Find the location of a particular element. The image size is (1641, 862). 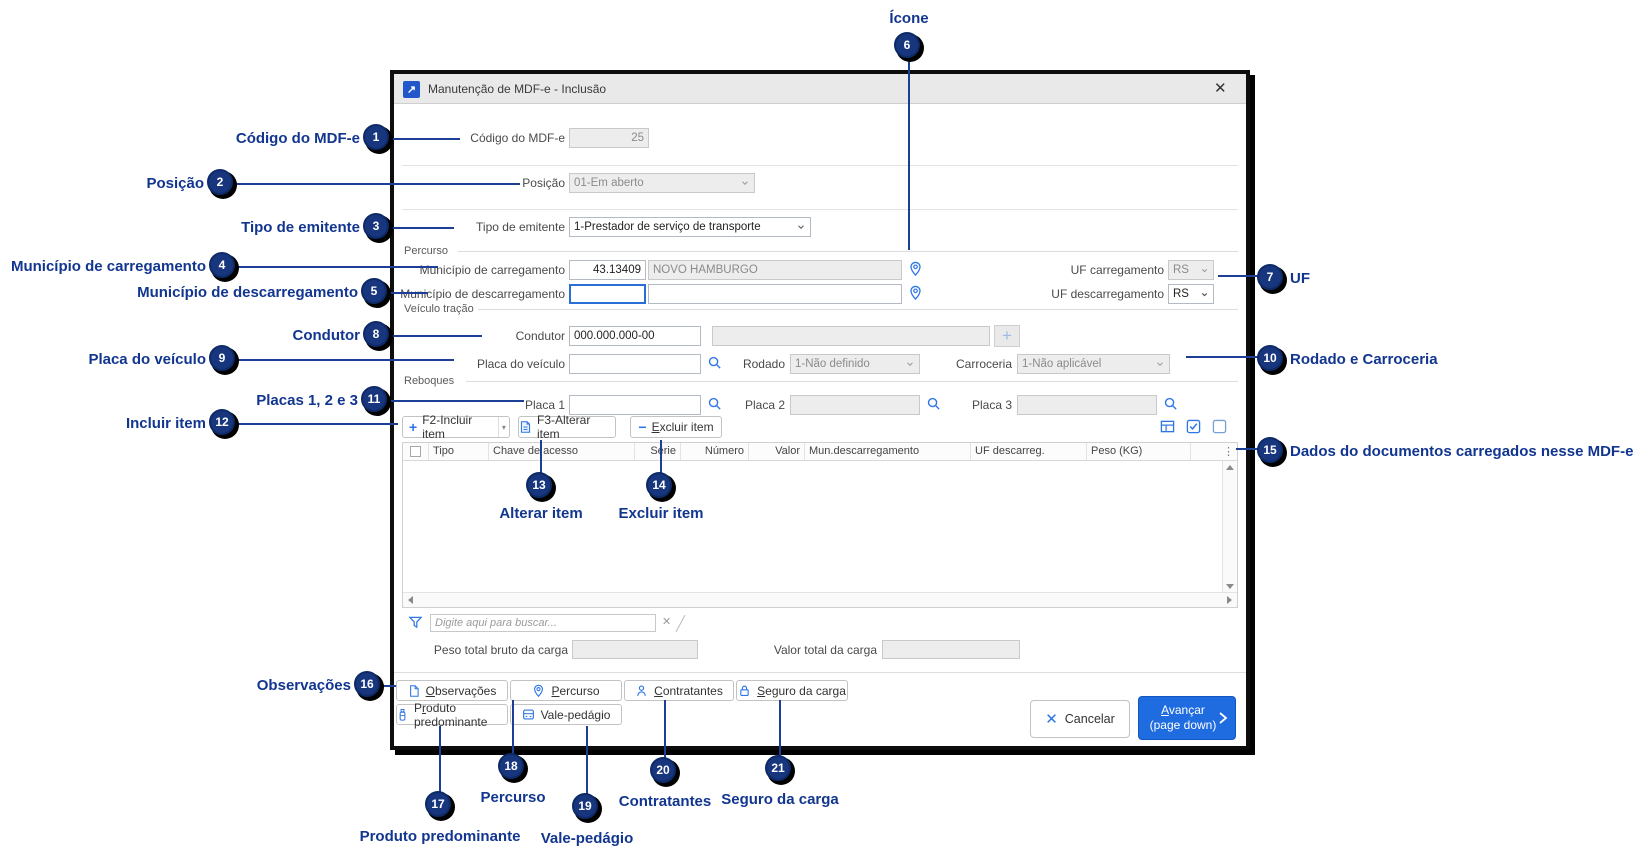

filter-panel-edge is located at coordinates (680, 623).